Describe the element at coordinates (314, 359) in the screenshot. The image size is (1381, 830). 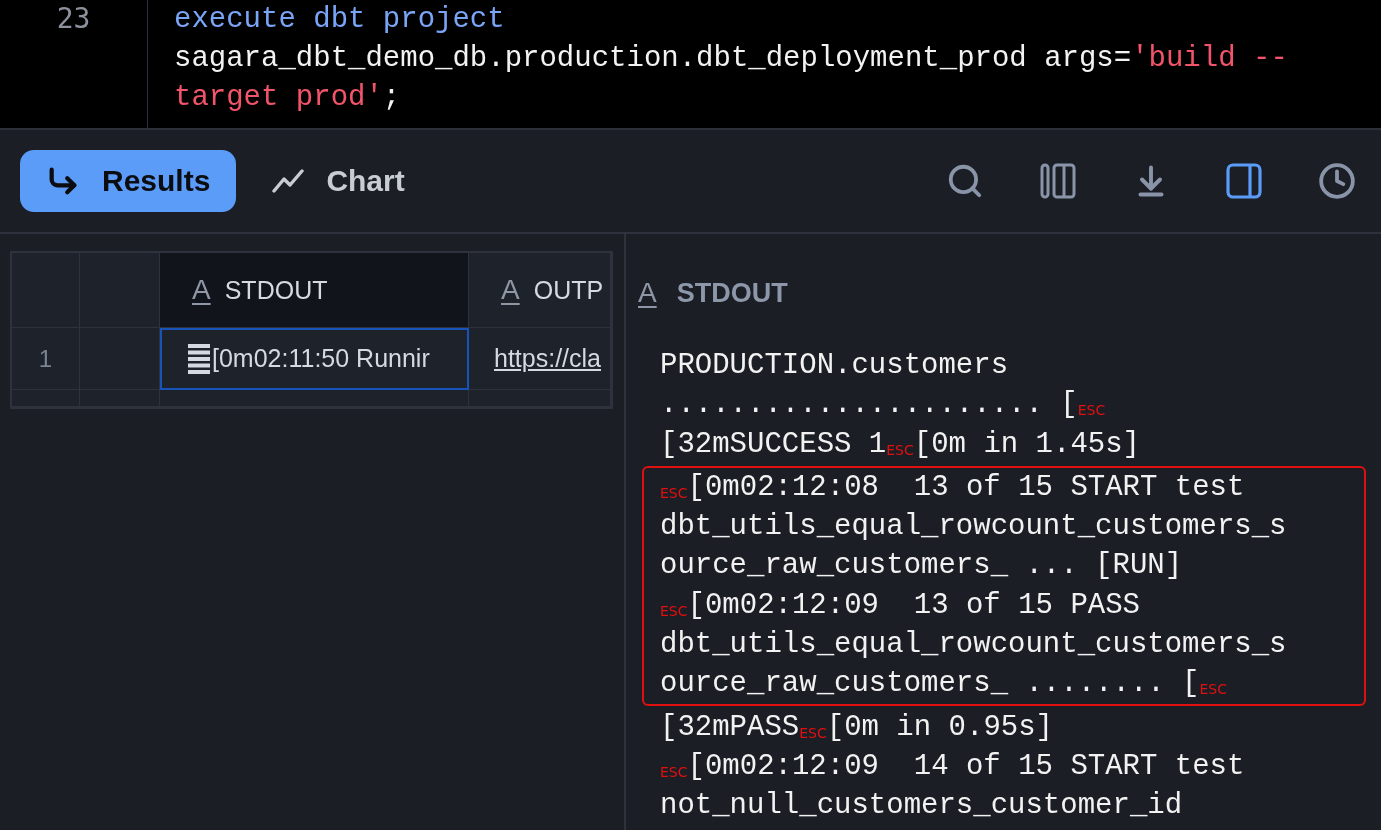
I see `table-cell: [0m02:11:50 Runnir` at that location.